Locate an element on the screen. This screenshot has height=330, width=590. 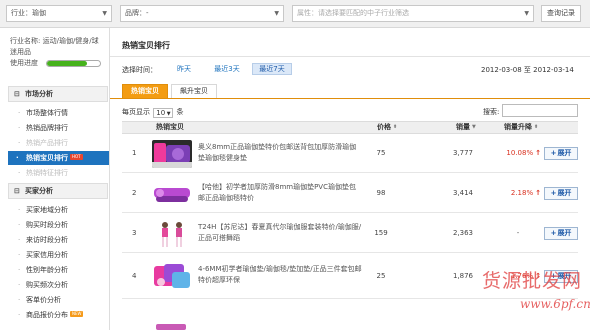
sidebar-item-label: 热销特征排行 is located at coordinates (47, 173).